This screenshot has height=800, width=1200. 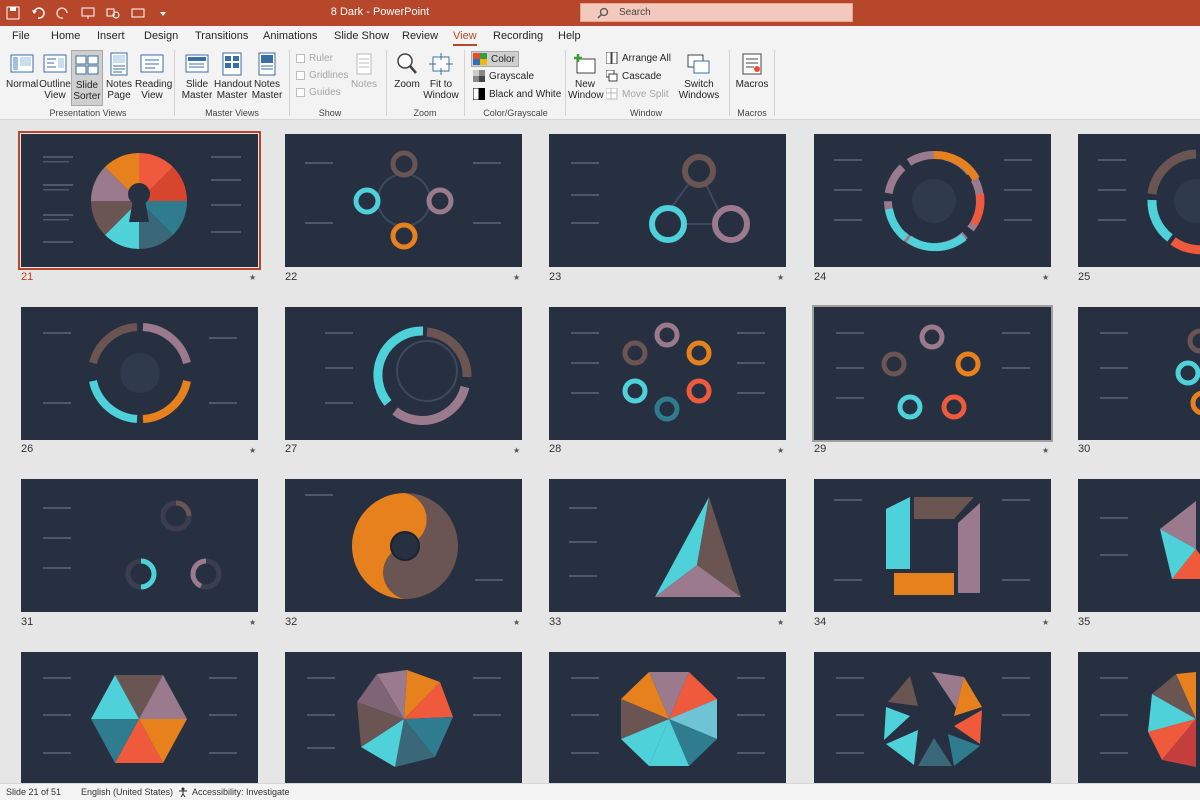 What do you see at coordinates (586, 76) in the screenshot?
I see `new-window-button: New Window` at bounding box center [586, 76].